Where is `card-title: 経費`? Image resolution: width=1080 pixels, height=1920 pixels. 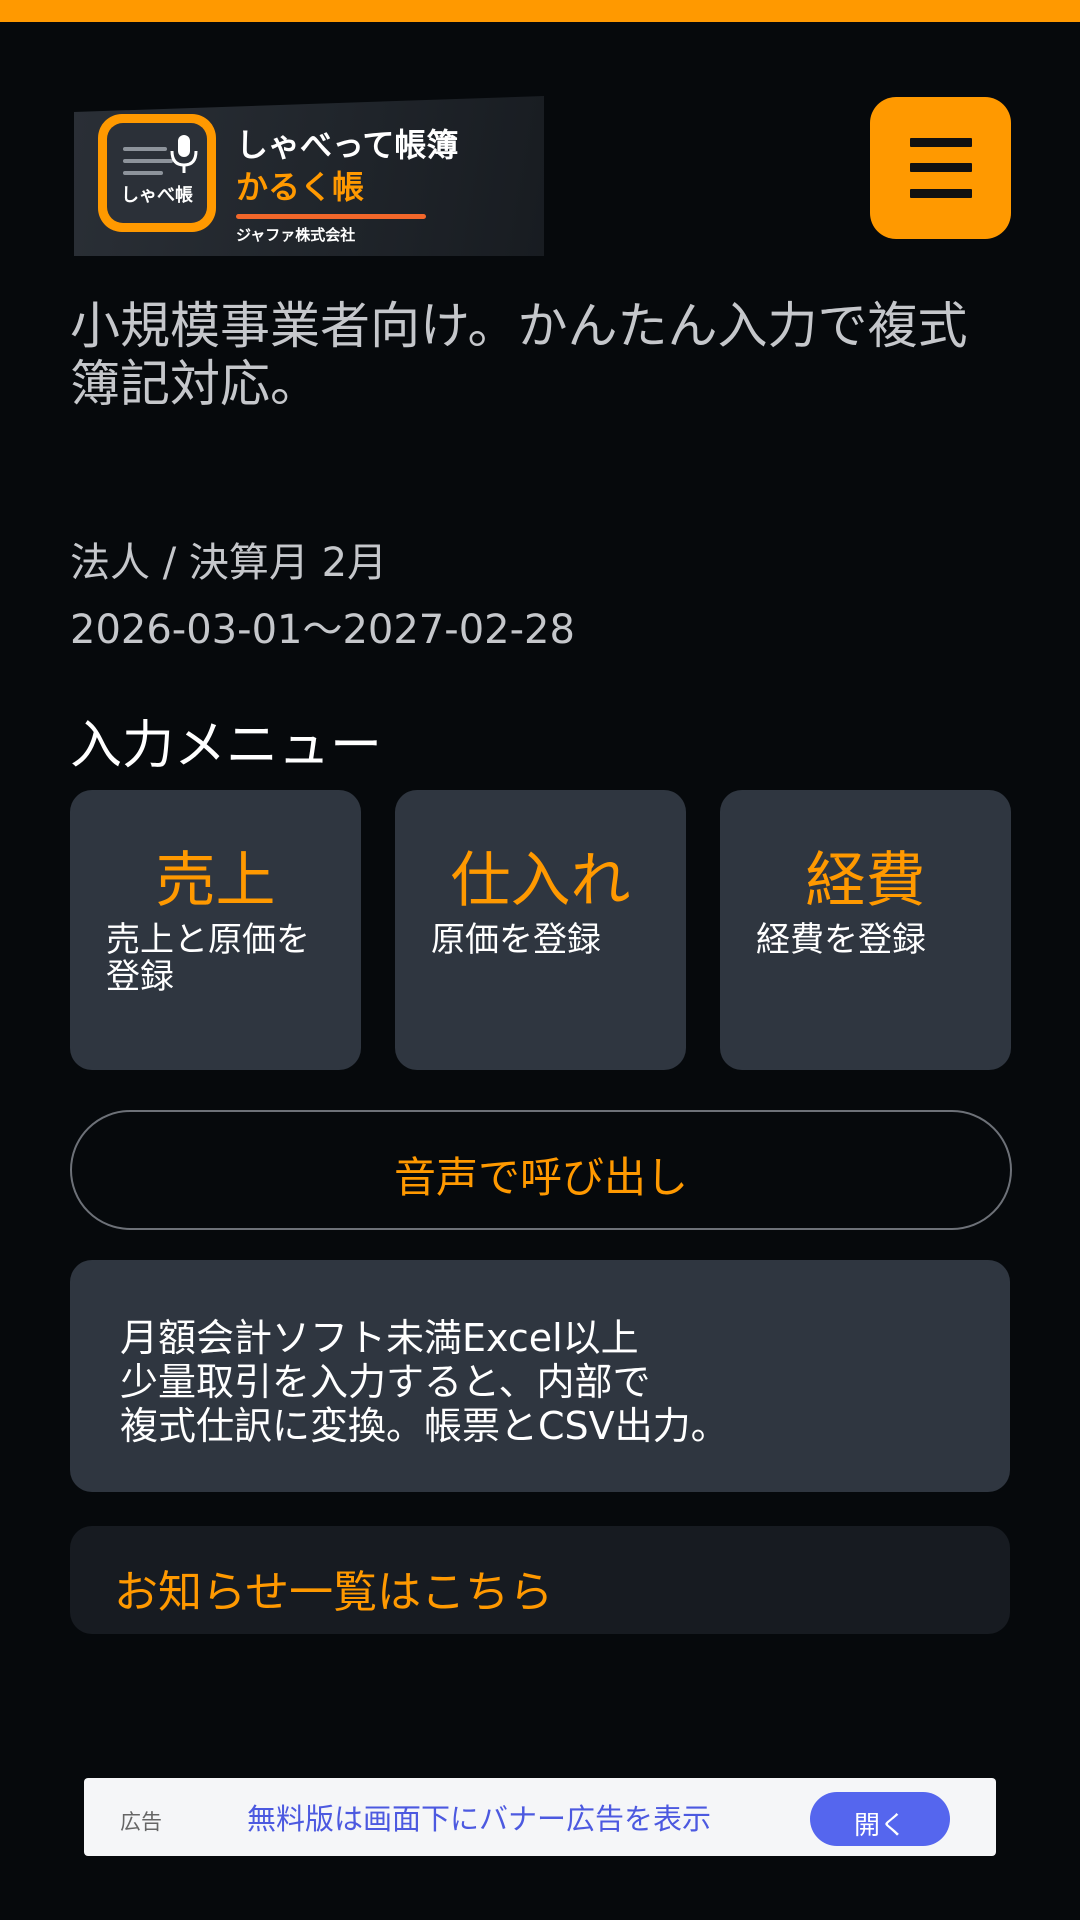 card-title: 経費 is located at coordinates (865, 881).